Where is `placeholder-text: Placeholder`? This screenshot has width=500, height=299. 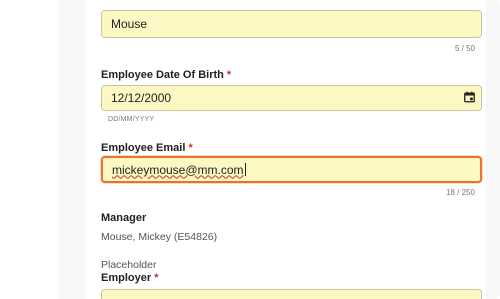
placeholder-text: Placeholder is located at coordinates (129, 265).